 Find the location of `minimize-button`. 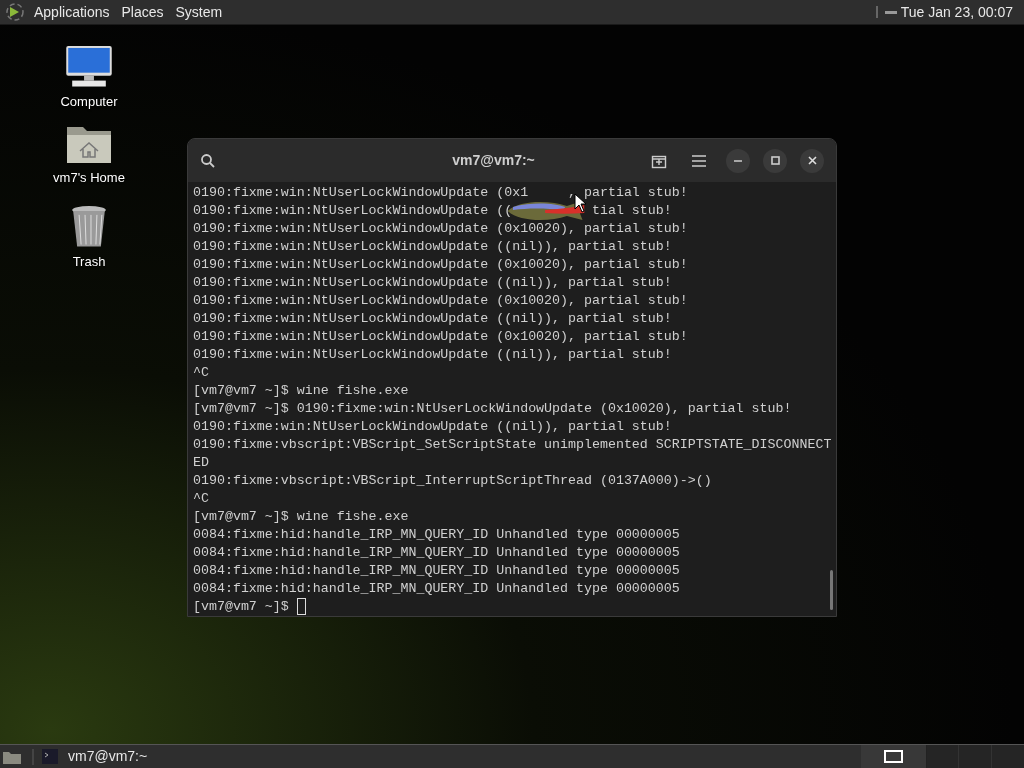

minimize-button is located at coordinates (738, 160).